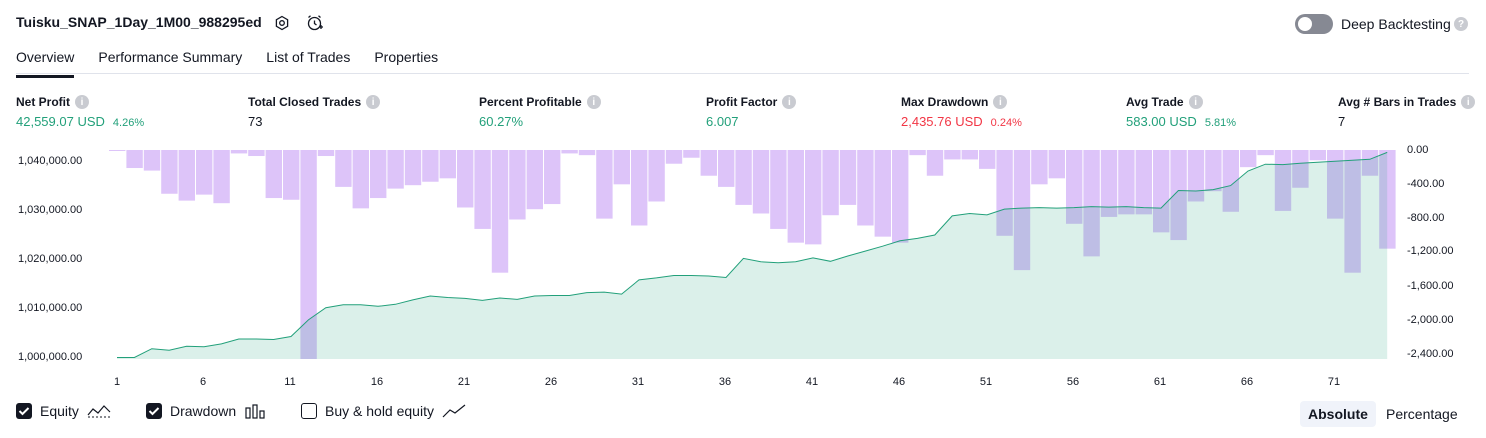  Describe the element at coordinates (50, 357) in the screenshot. I see `y-left-tick: 1,000,000.00` at that location.